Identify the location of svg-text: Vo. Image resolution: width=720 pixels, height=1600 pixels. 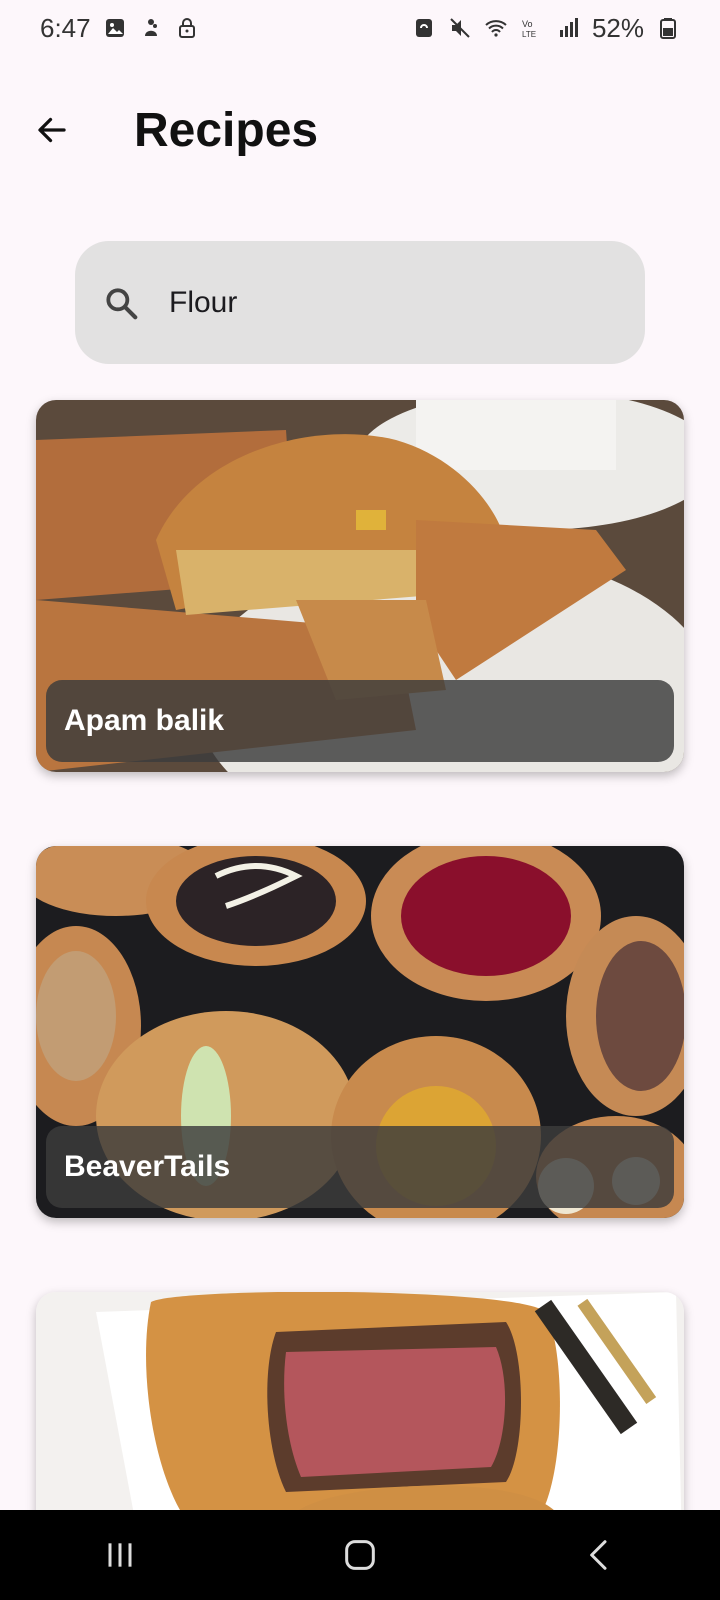
(527, 24).